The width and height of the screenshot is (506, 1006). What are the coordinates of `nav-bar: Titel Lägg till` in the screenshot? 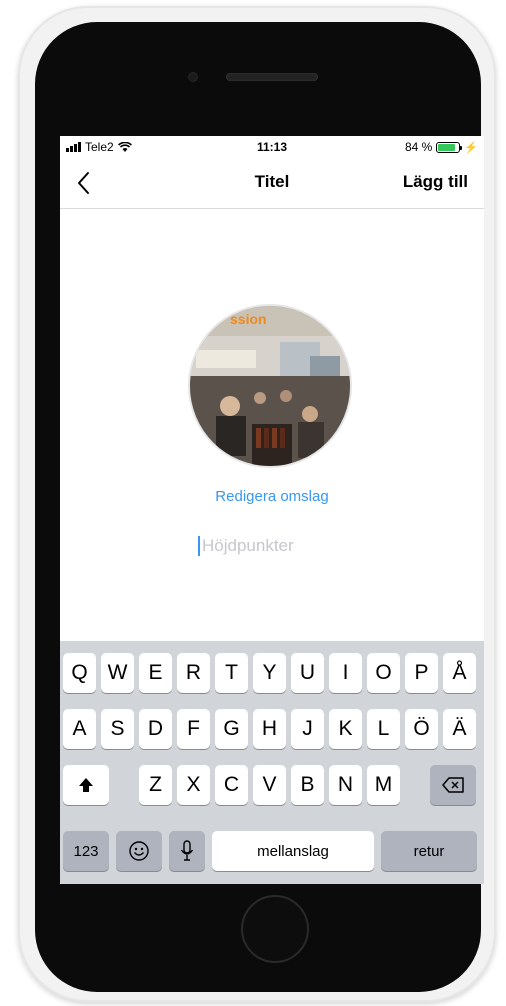 It's located at (272, 183).